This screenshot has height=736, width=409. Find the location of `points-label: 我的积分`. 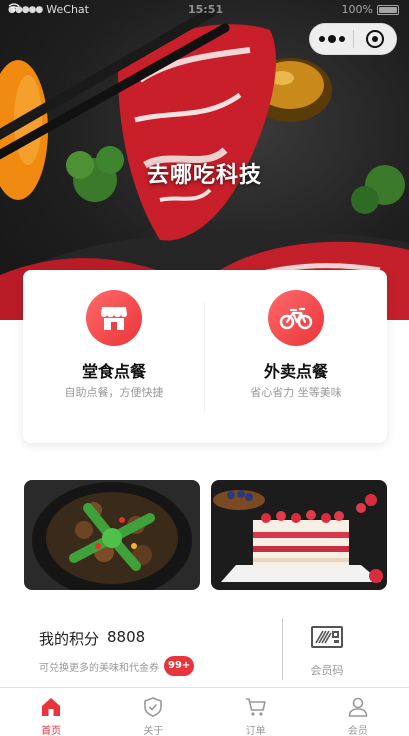

points-label: 我的积分 is located at coordinates (69, 639).